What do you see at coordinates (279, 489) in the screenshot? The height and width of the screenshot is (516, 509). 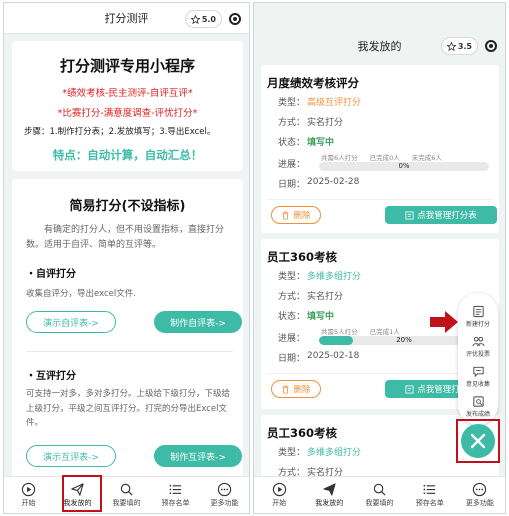 I see `play-circle-icon` at bounding box center [279, 489].